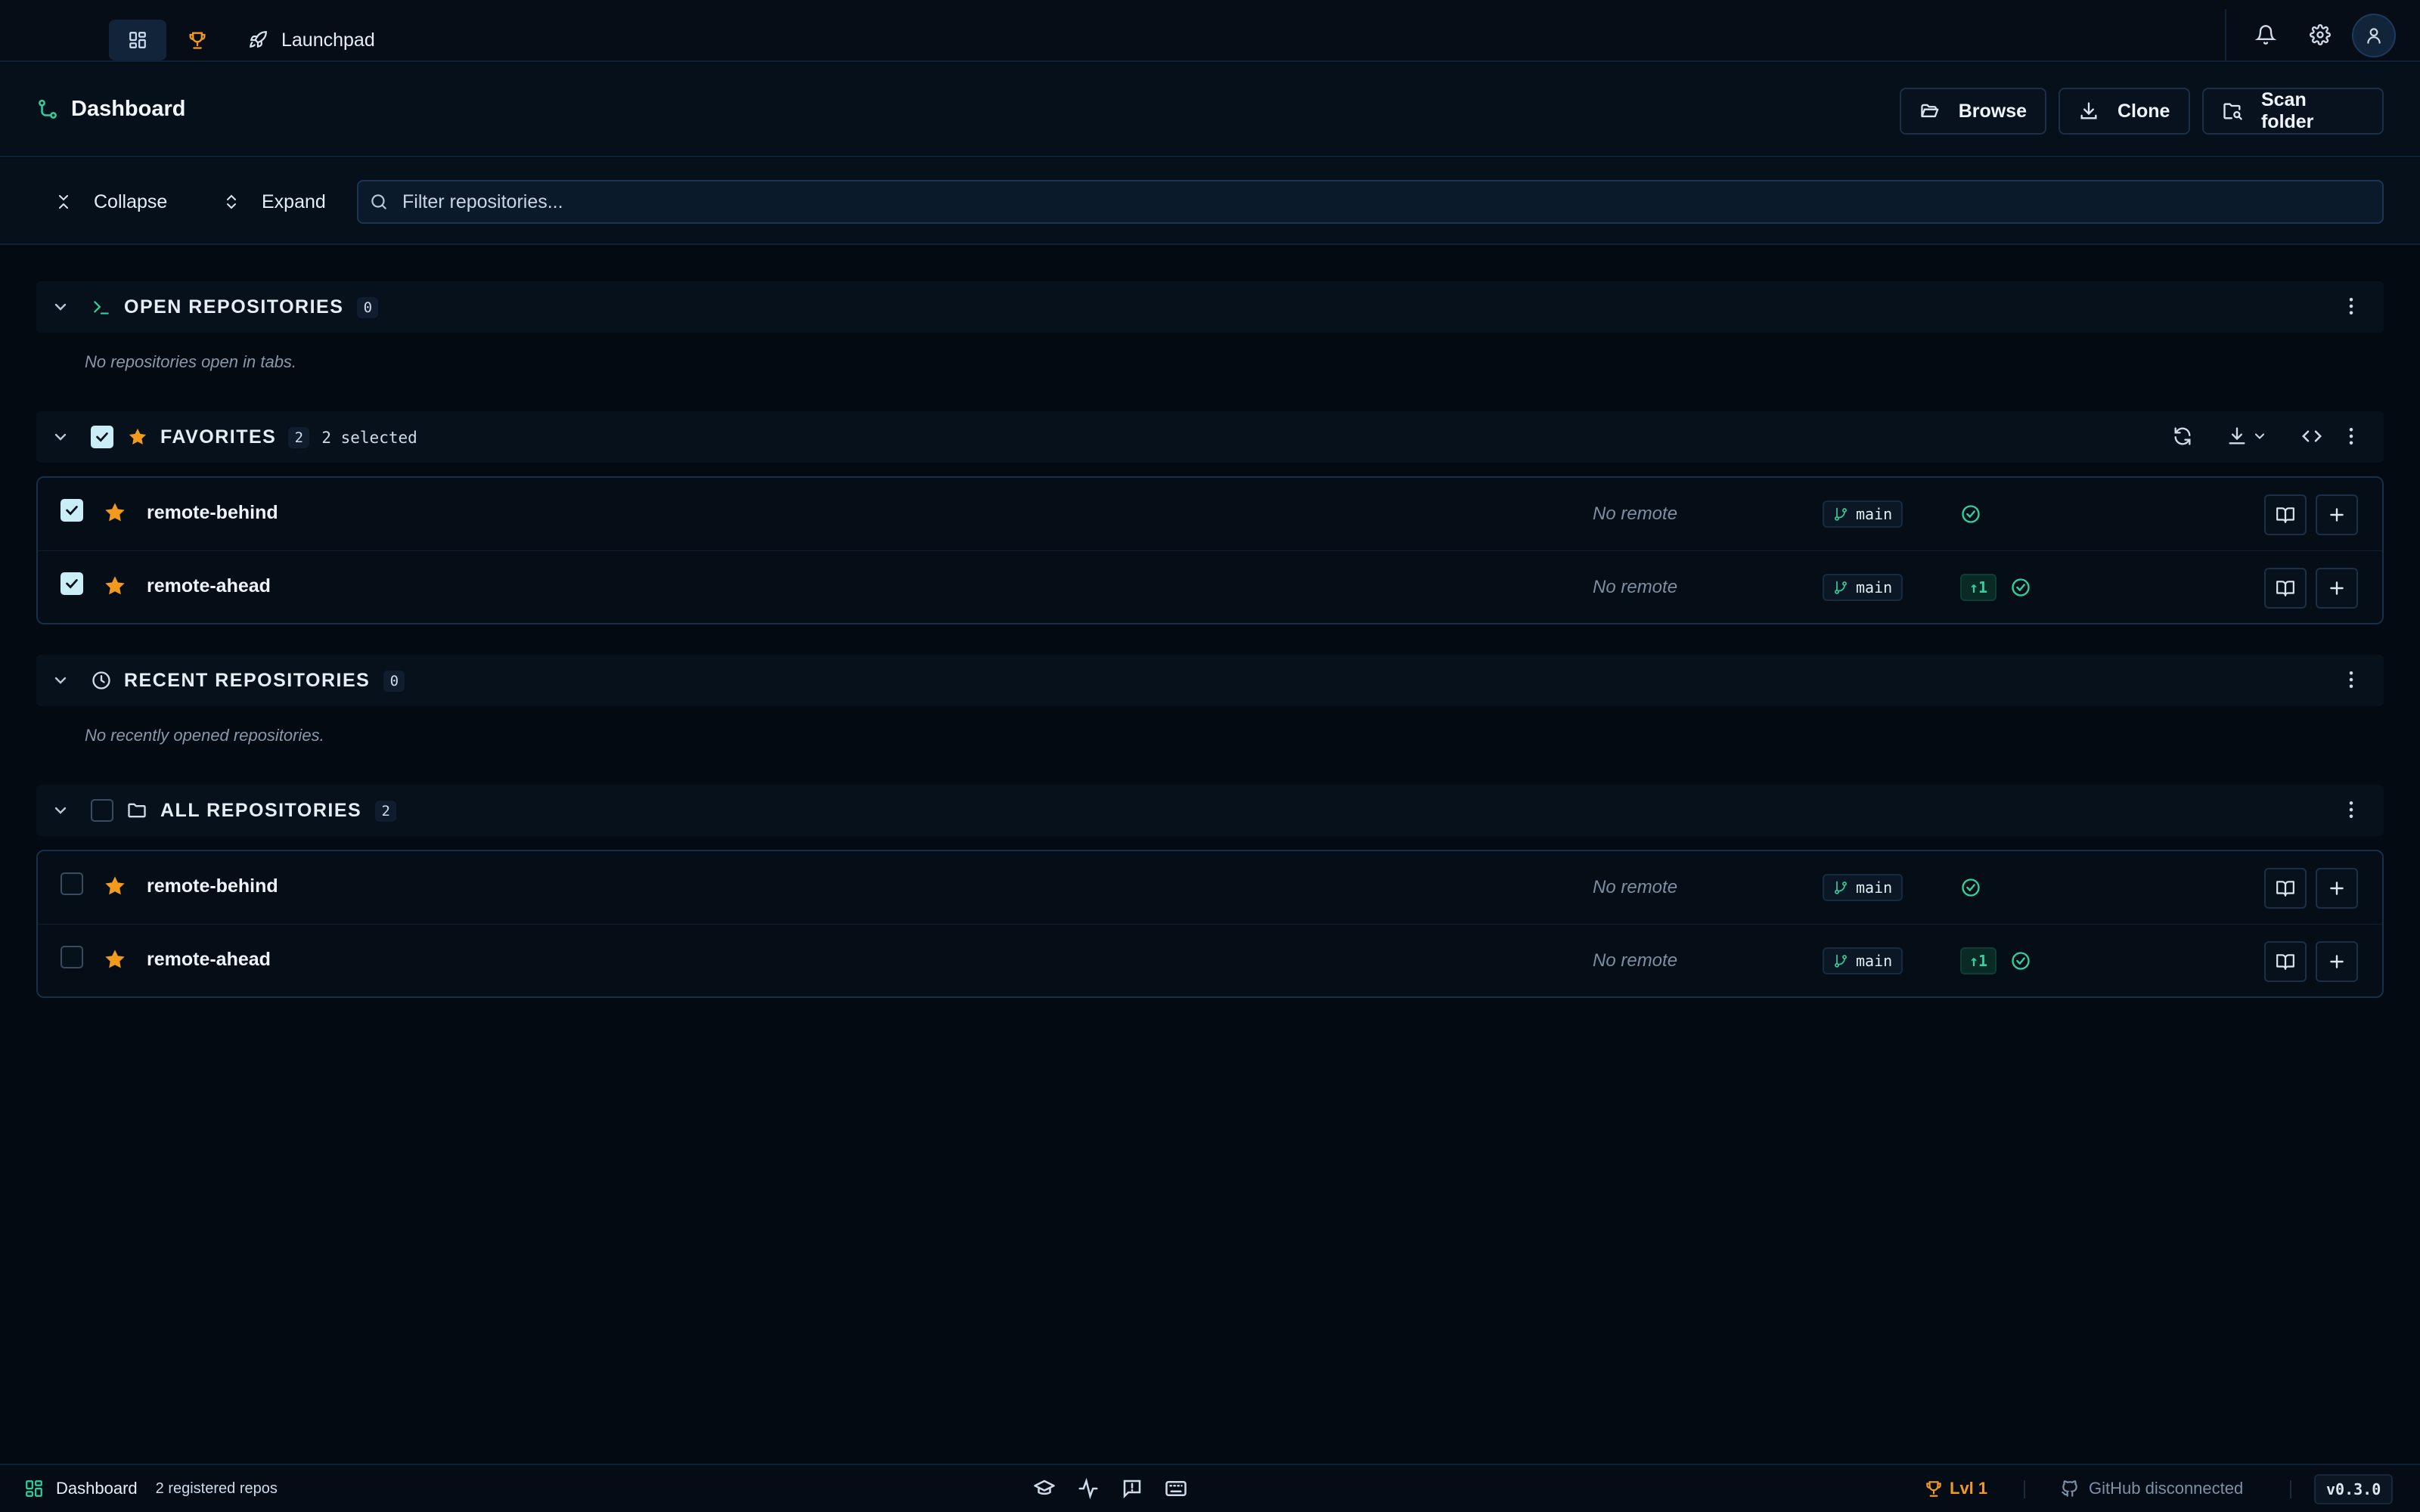  What do you see at coordinates (274, 201) in the screenshot?
I see `expand-all-button: Expand` at bounding box center [274, 201].